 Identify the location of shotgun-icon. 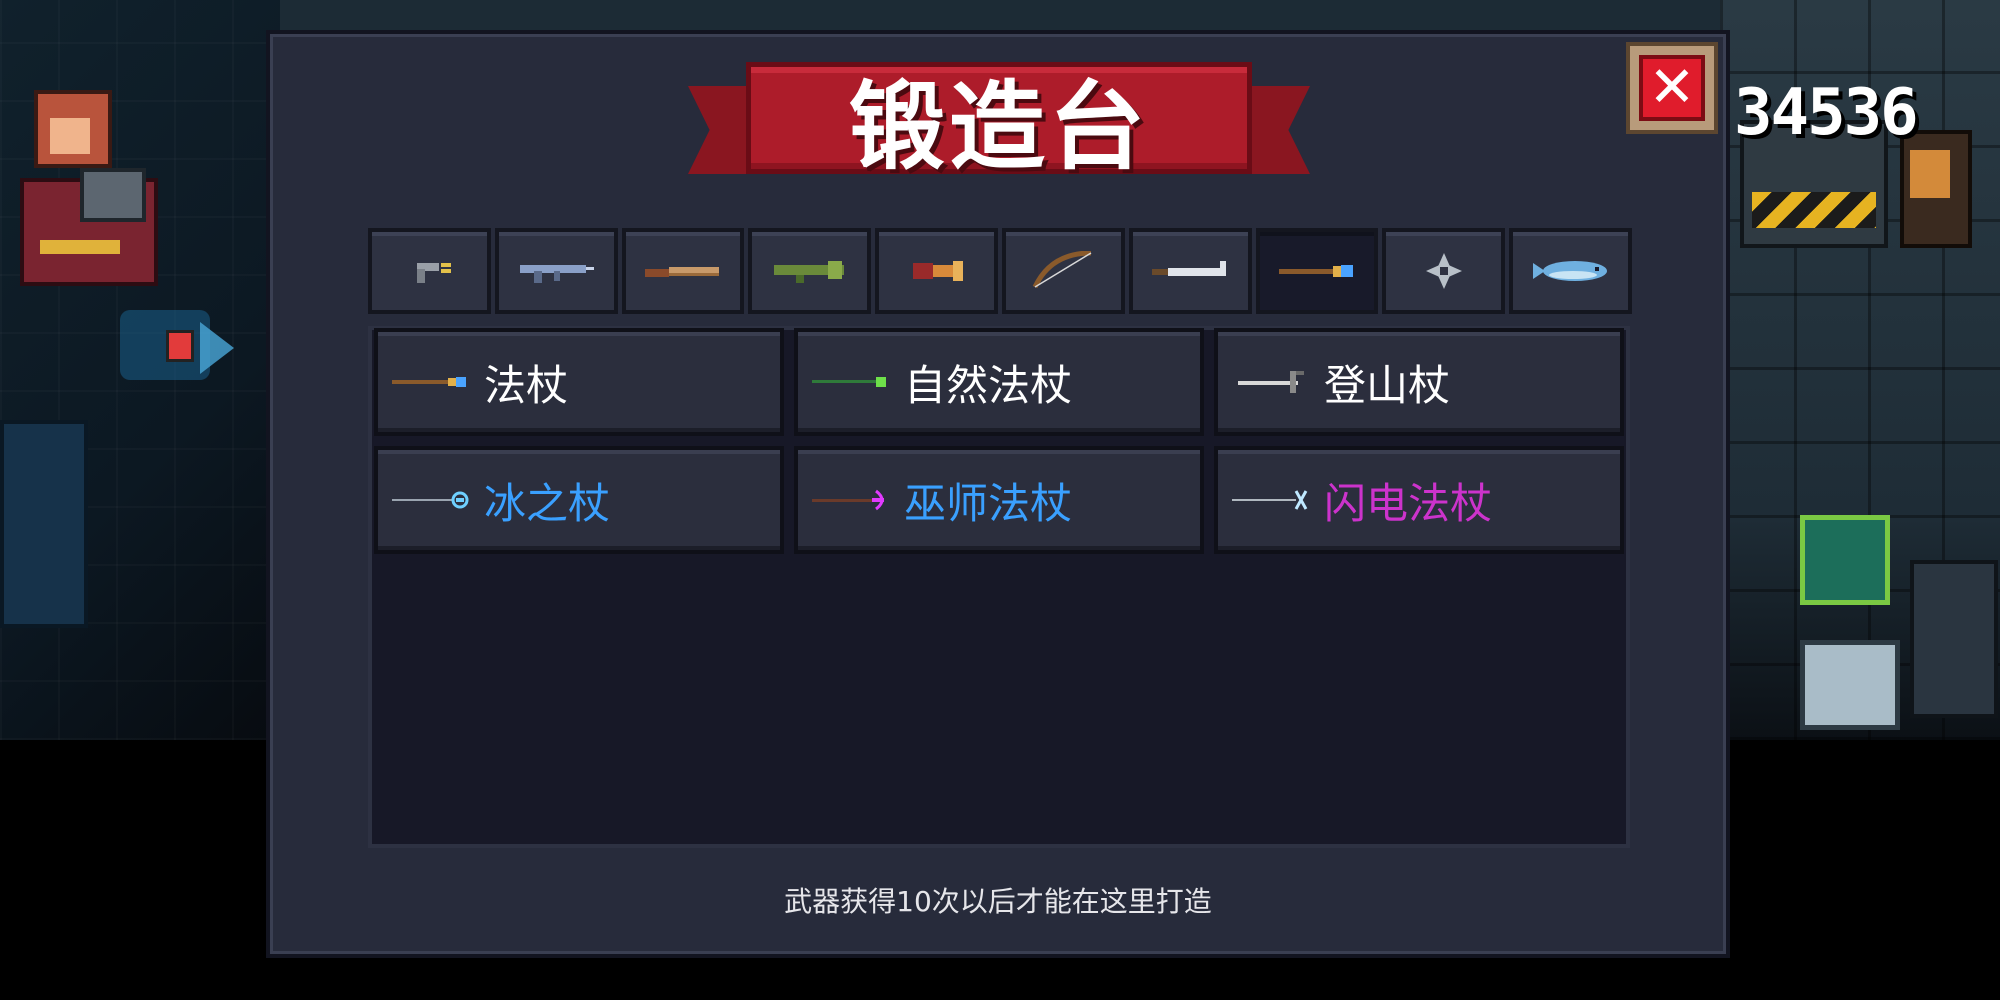
(681, 272).